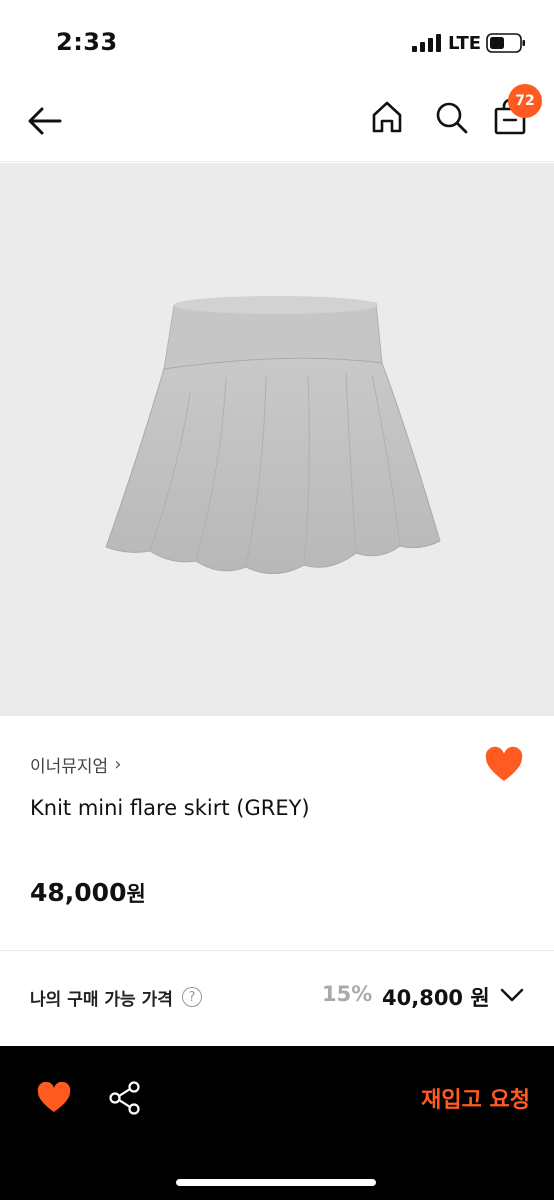  Describe the element at coordinates (347, 994) in the screenshot. I see `discount-rate: 15%` at that location.